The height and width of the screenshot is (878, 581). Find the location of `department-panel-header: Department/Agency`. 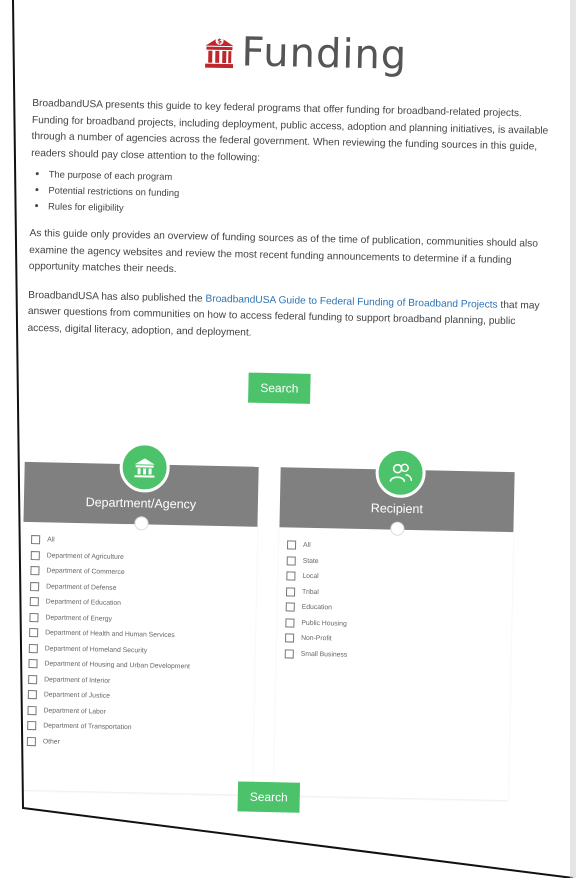

department-panel-header: Department/Agency is located at coordinates (141, 486).